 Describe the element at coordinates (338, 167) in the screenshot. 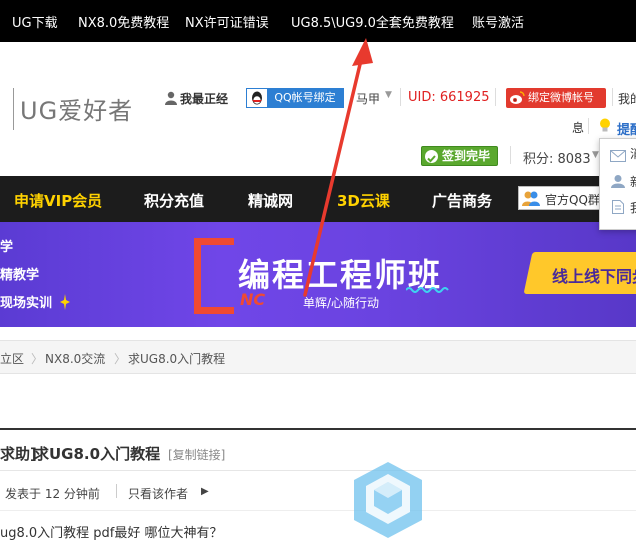

I see `annotation-arrow` at that location.